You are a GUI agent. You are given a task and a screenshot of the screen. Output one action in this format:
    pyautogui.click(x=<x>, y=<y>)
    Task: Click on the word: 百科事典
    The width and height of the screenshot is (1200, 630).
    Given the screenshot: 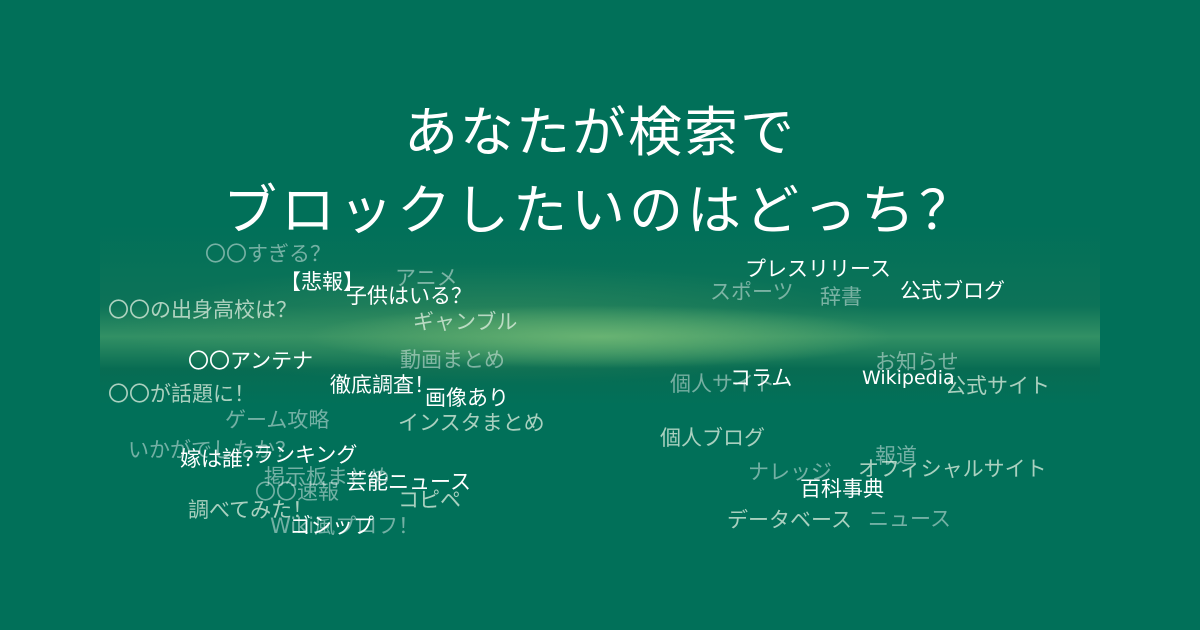 What is the action you would take?
    pyautogui.click(x=842, y=489)
    